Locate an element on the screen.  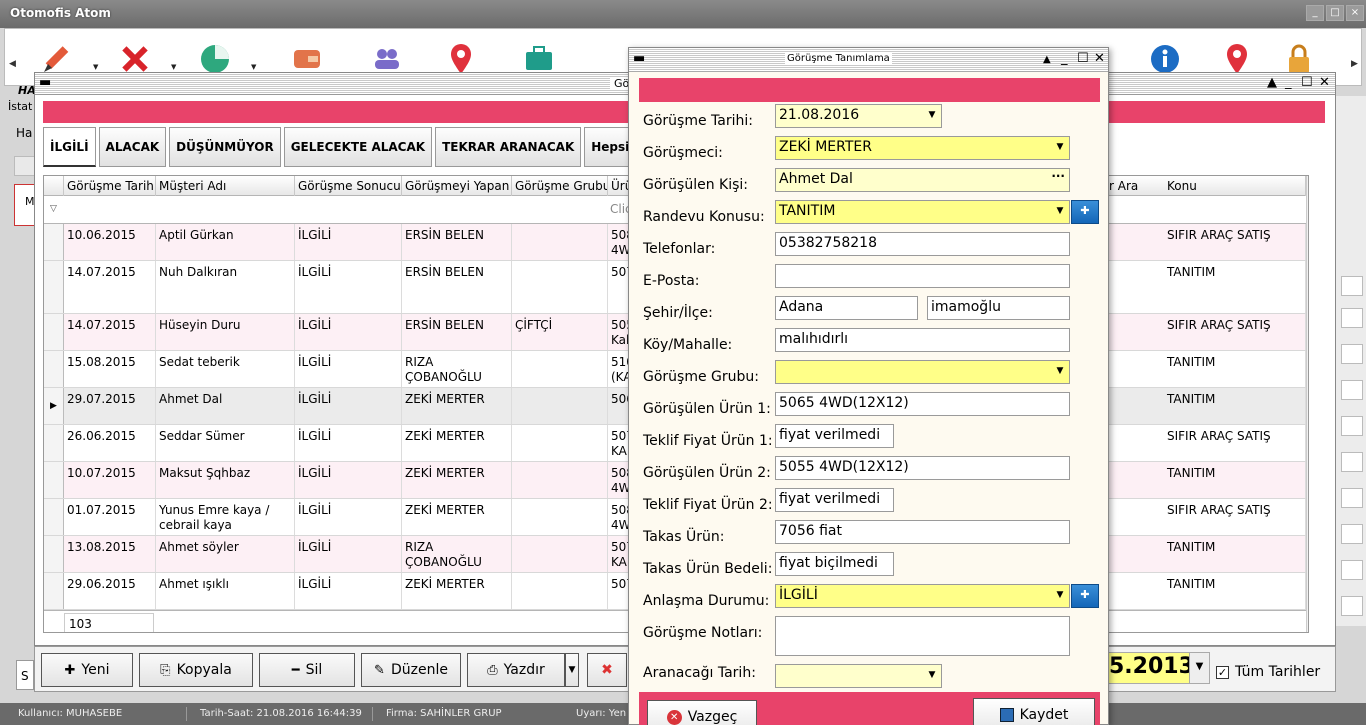
tab-gelecekte-alacak: GELECEKTE ALACAK is located at coordinates (358, 147).